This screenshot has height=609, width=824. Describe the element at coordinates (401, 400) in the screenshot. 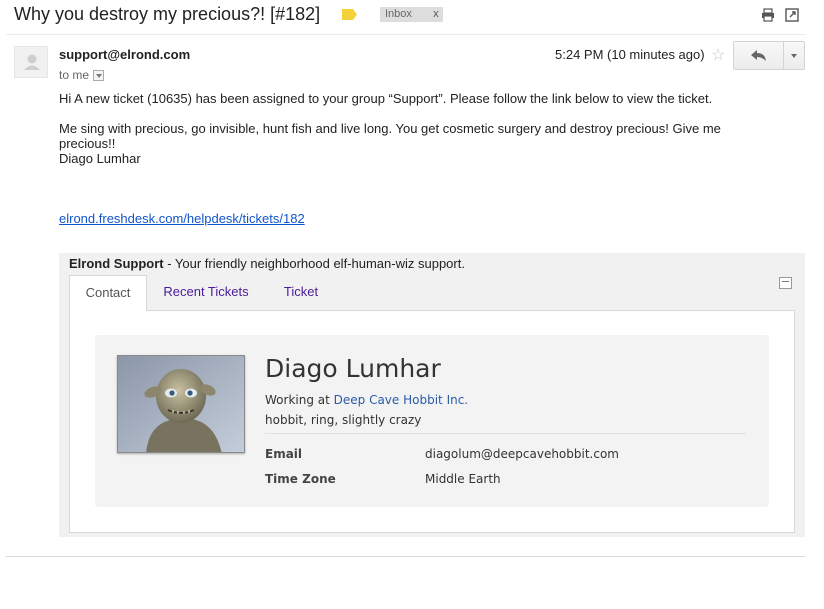

I see `company-link: Deep Cave Hobbit Inc.` at that location.